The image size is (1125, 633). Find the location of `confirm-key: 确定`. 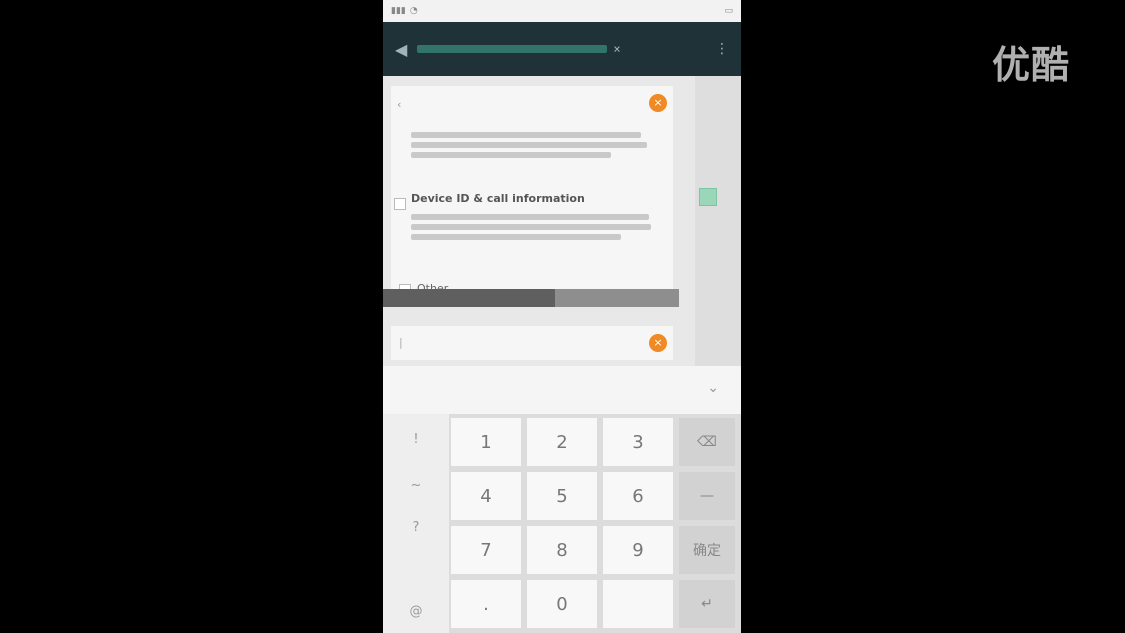

confirm-key: 确定 is located at coordinates (707, 550).